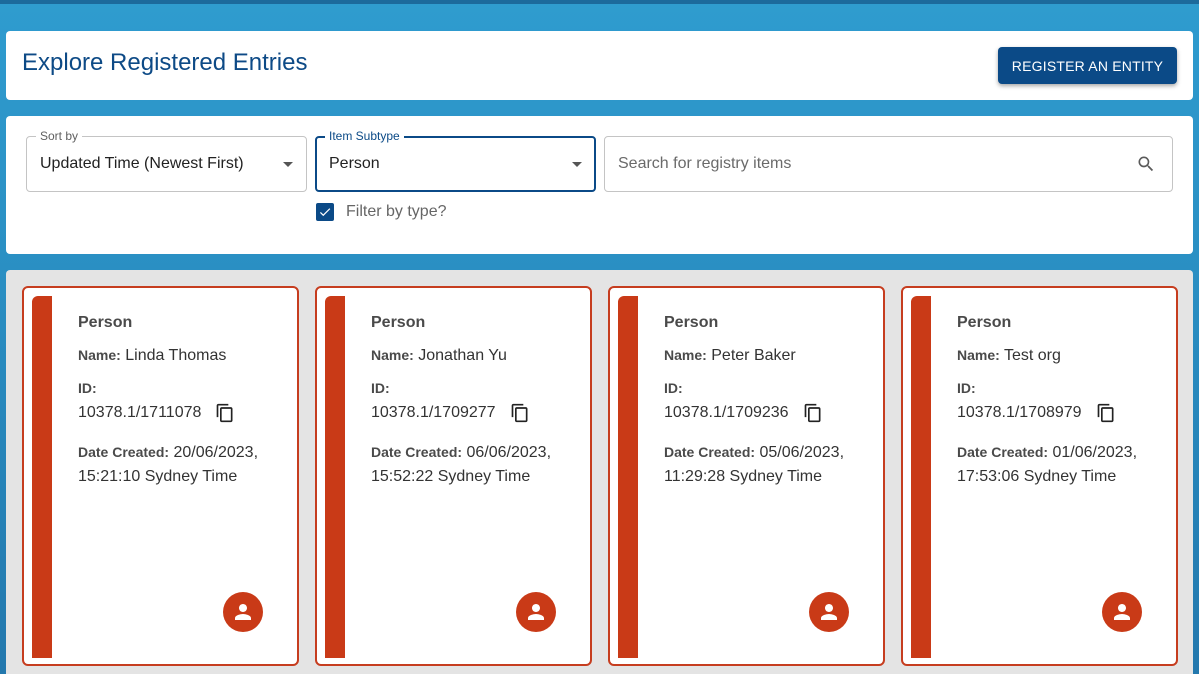 This screenshot has height=674, width=1199. I want to click on entry-name: Linda Thomas, so click(176, 355).